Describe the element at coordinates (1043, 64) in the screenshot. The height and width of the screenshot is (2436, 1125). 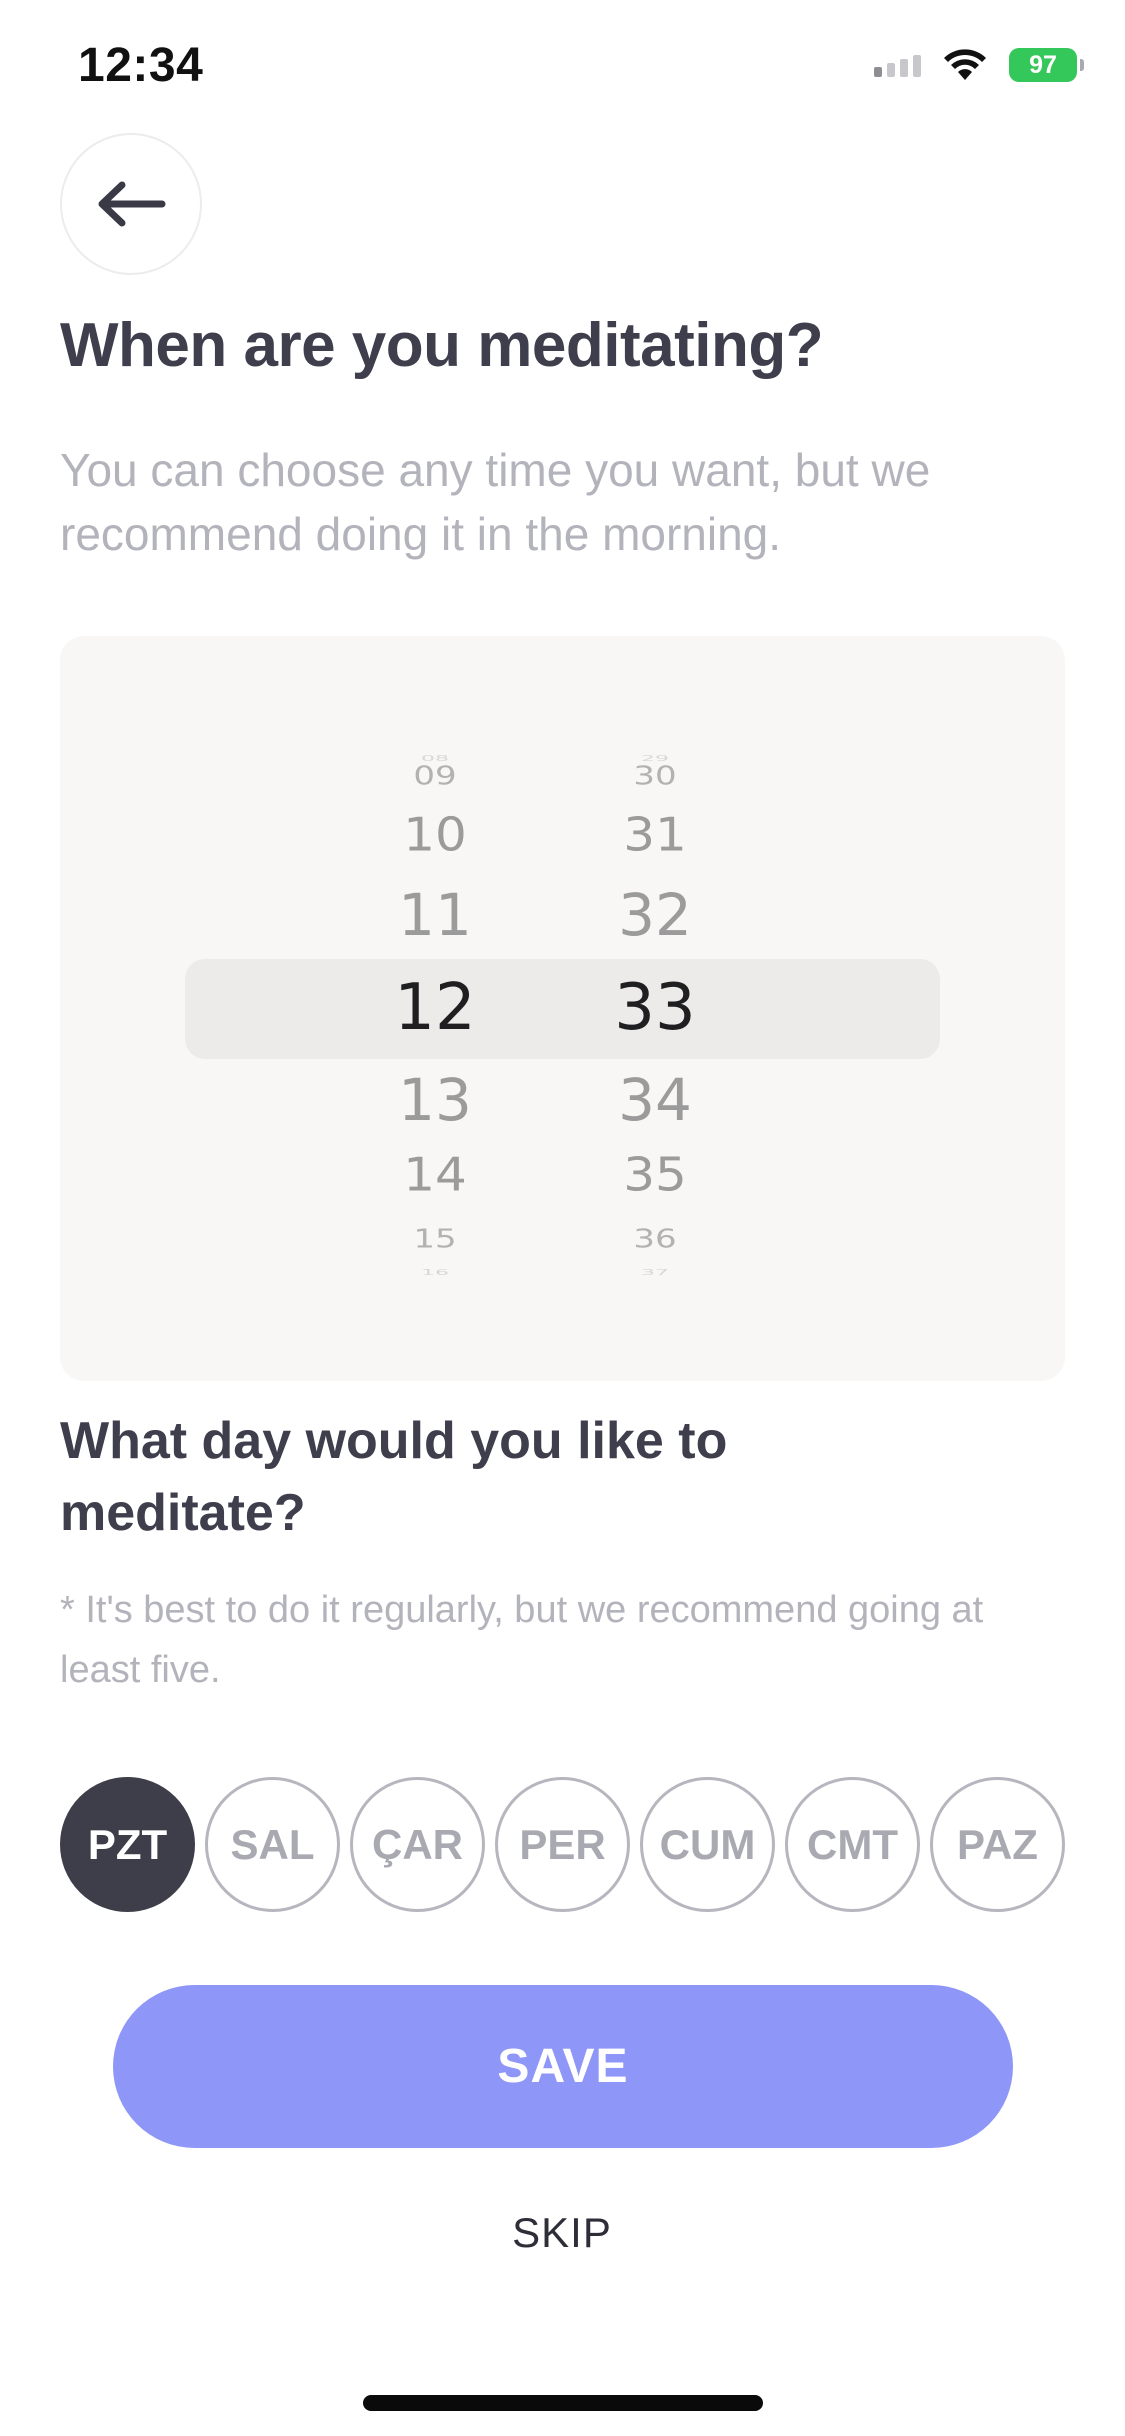
I see `battery-level: 97` at that location.